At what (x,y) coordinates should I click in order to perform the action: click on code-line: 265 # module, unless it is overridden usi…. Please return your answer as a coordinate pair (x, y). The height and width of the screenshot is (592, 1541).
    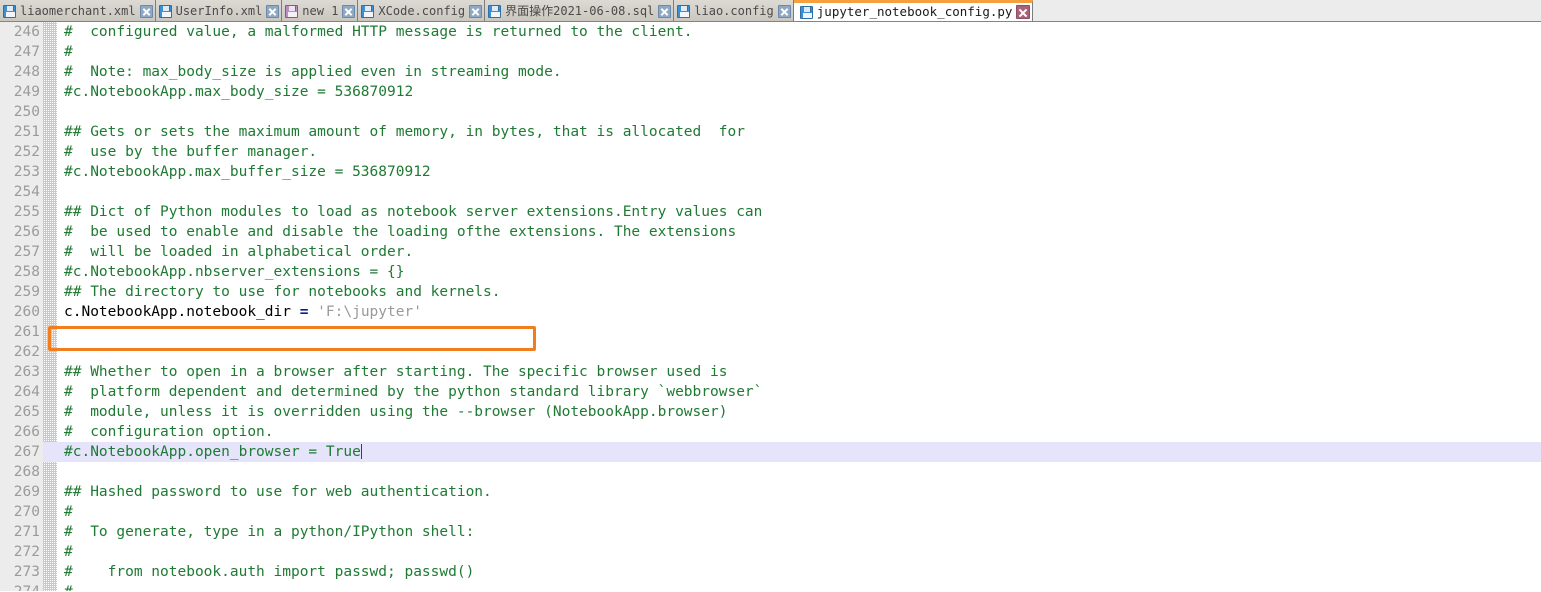
    Looking at the image, I should click on (770, 412).